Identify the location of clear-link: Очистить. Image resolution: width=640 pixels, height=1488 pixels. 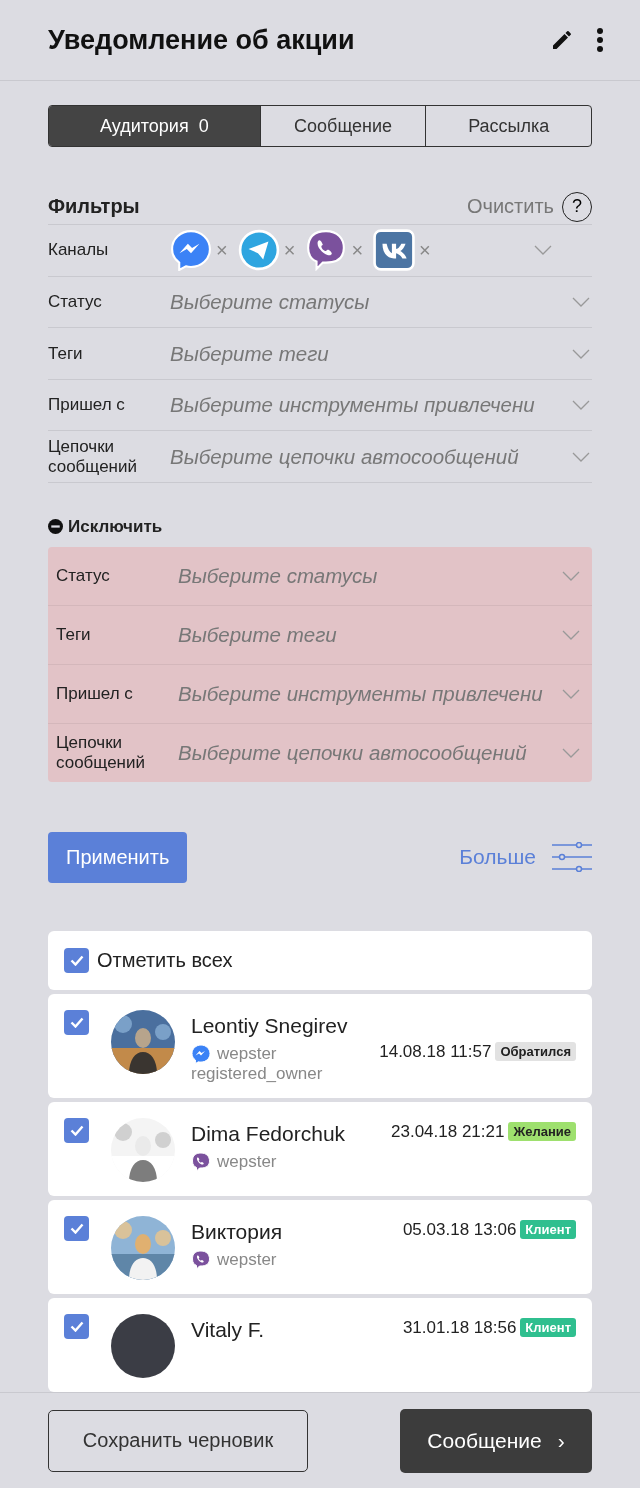
(510, 207).